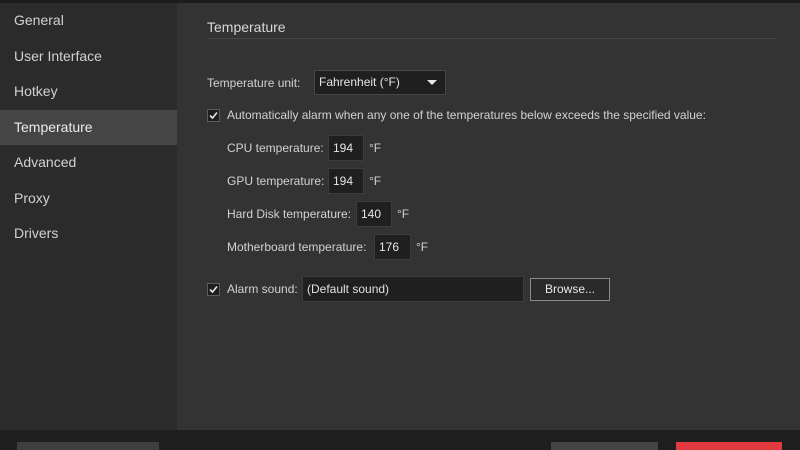 Image resolution: width=800 pixels, height=450 pixels. Describe the element at coordinates (346, 181) in the screenshot. I see `gpu-temperature-input: 194` at that location.